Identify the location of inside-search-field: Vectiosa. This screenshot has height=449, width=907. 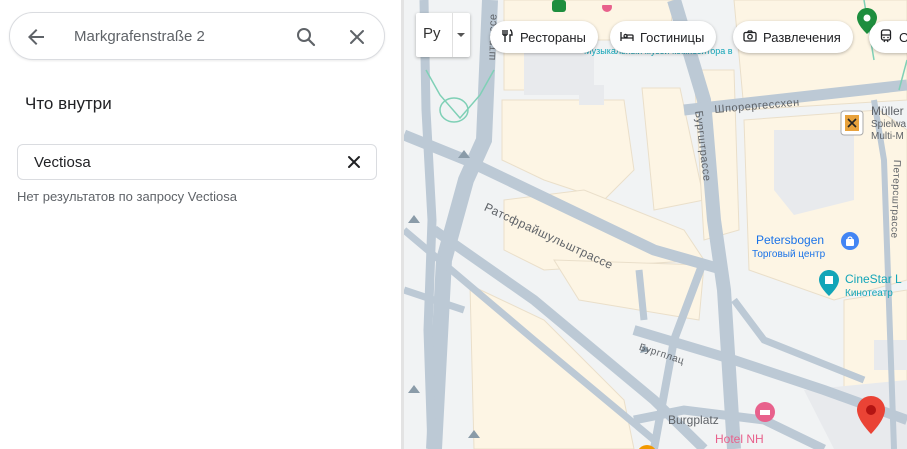
(197, 162).